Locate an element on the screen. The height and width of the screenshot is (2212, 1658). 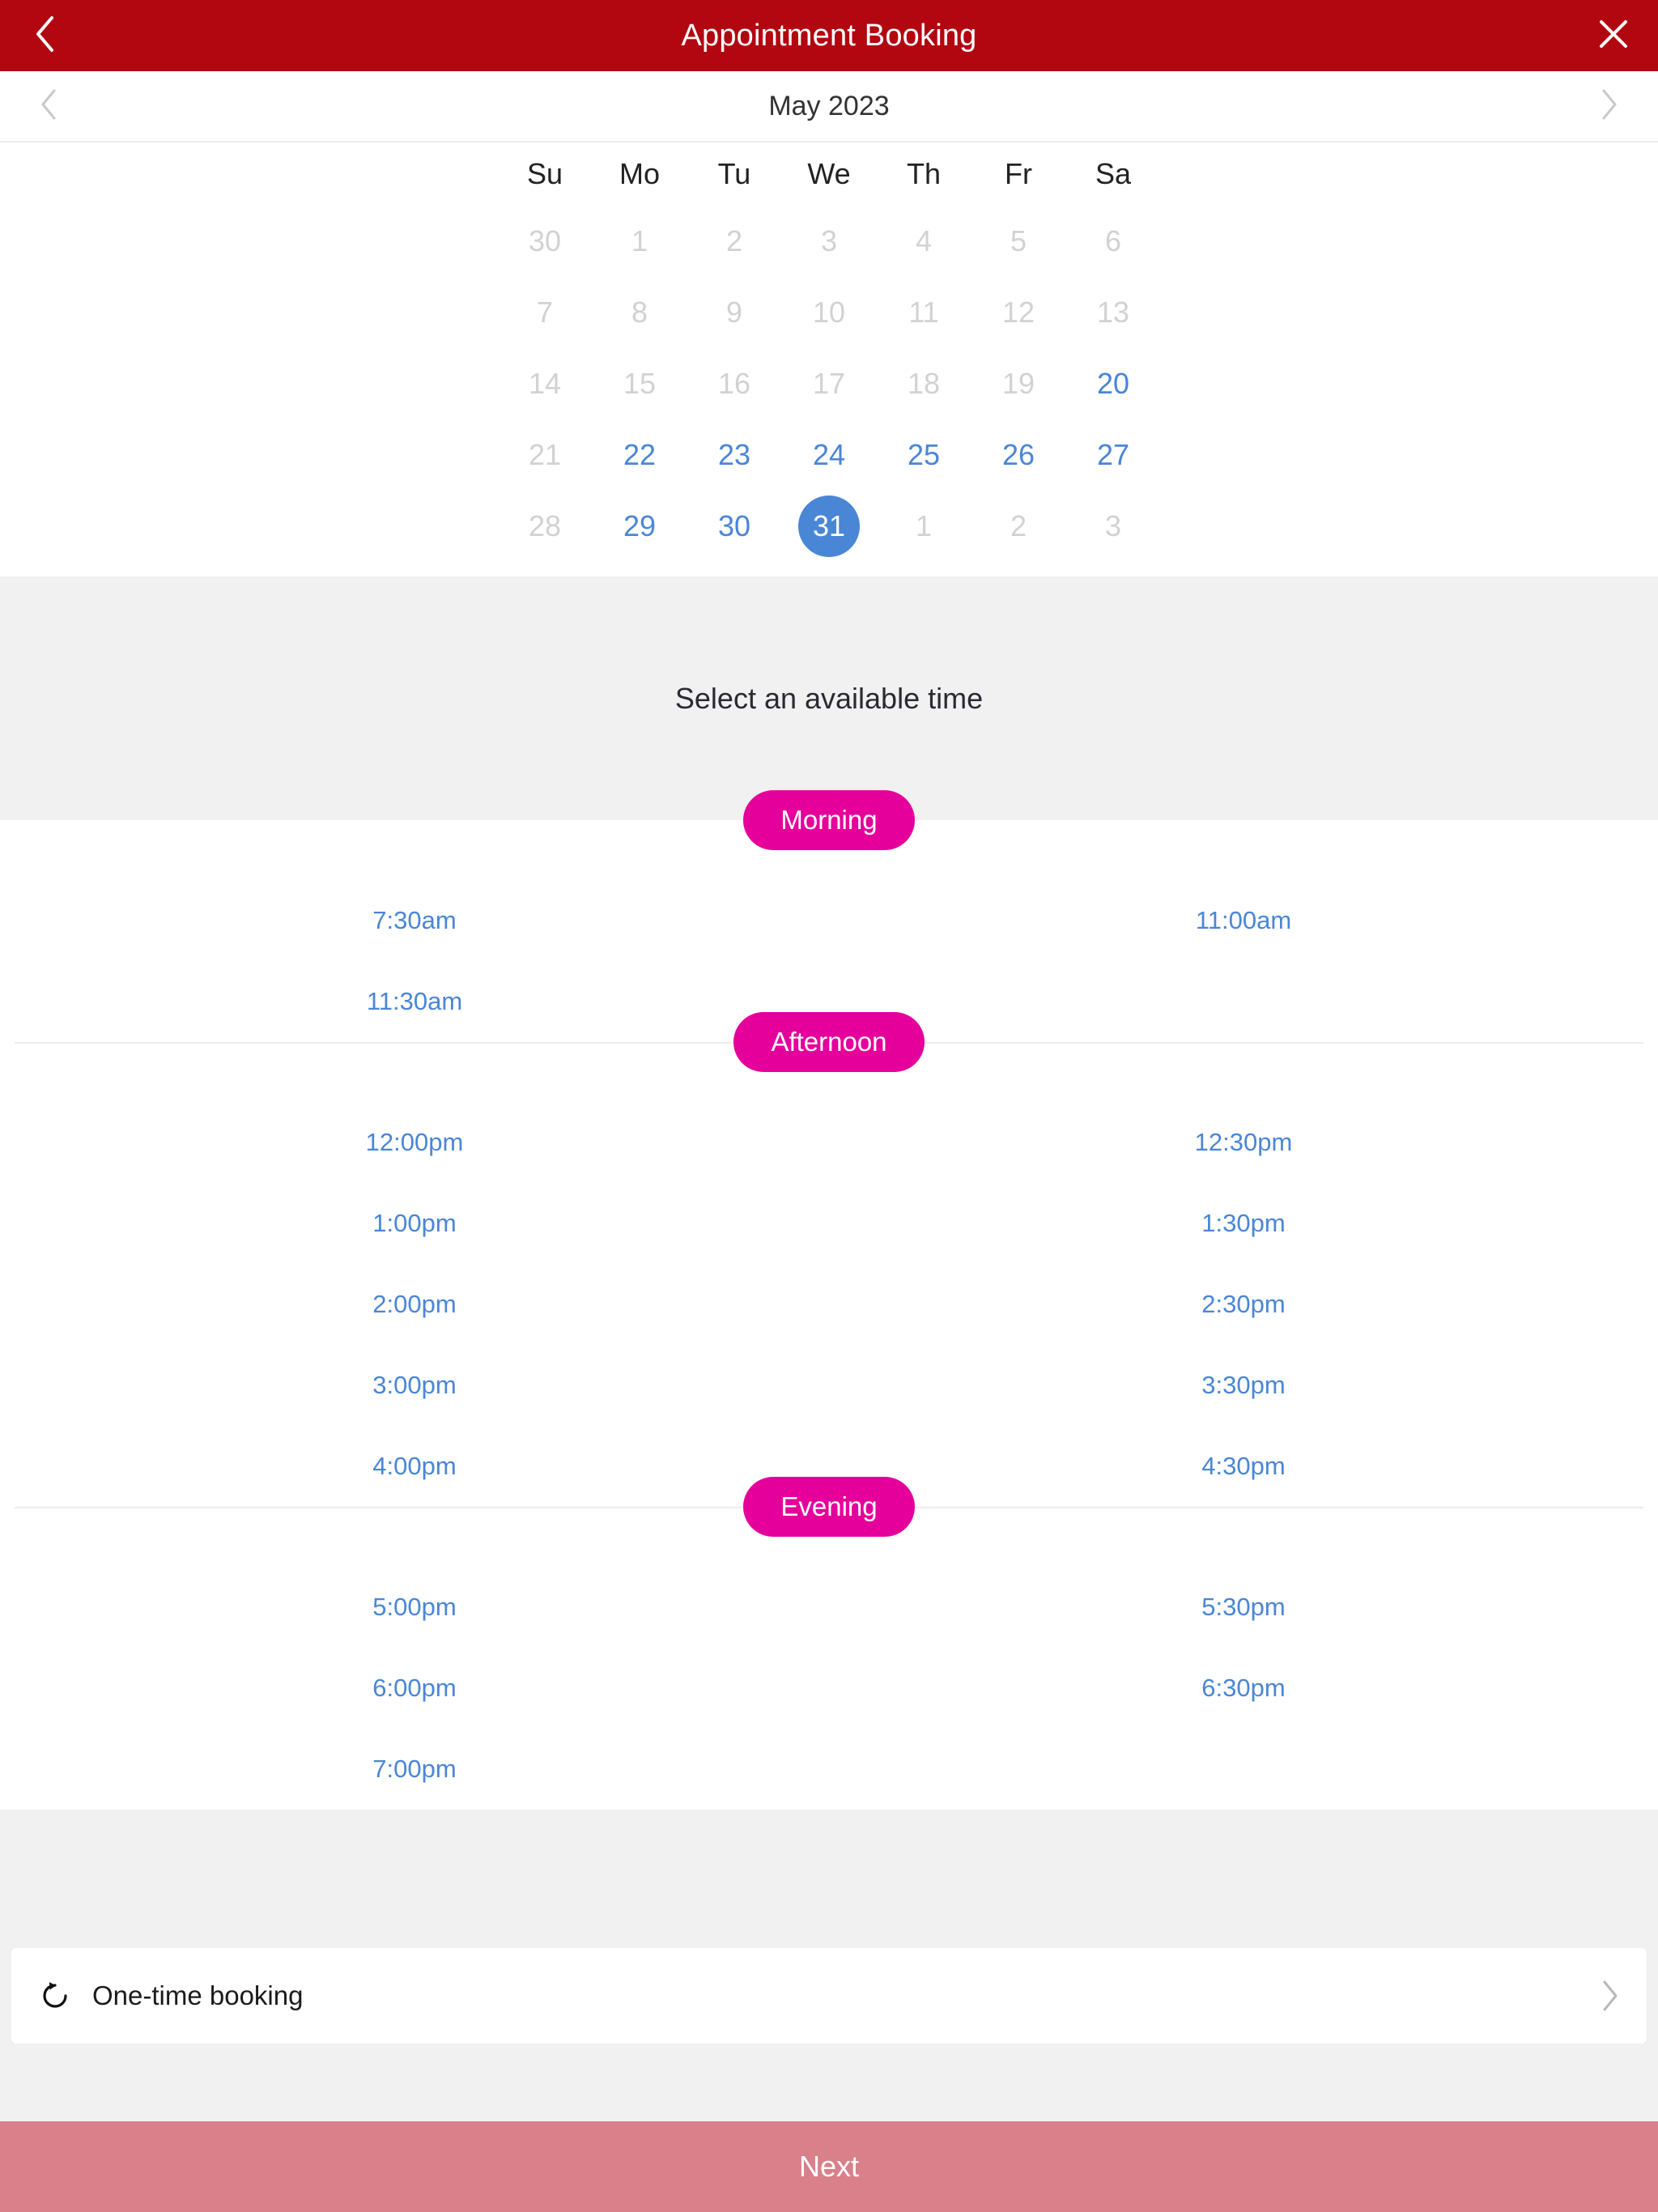
calendar-day-selected: 31 is located at coordinates (829, 527).